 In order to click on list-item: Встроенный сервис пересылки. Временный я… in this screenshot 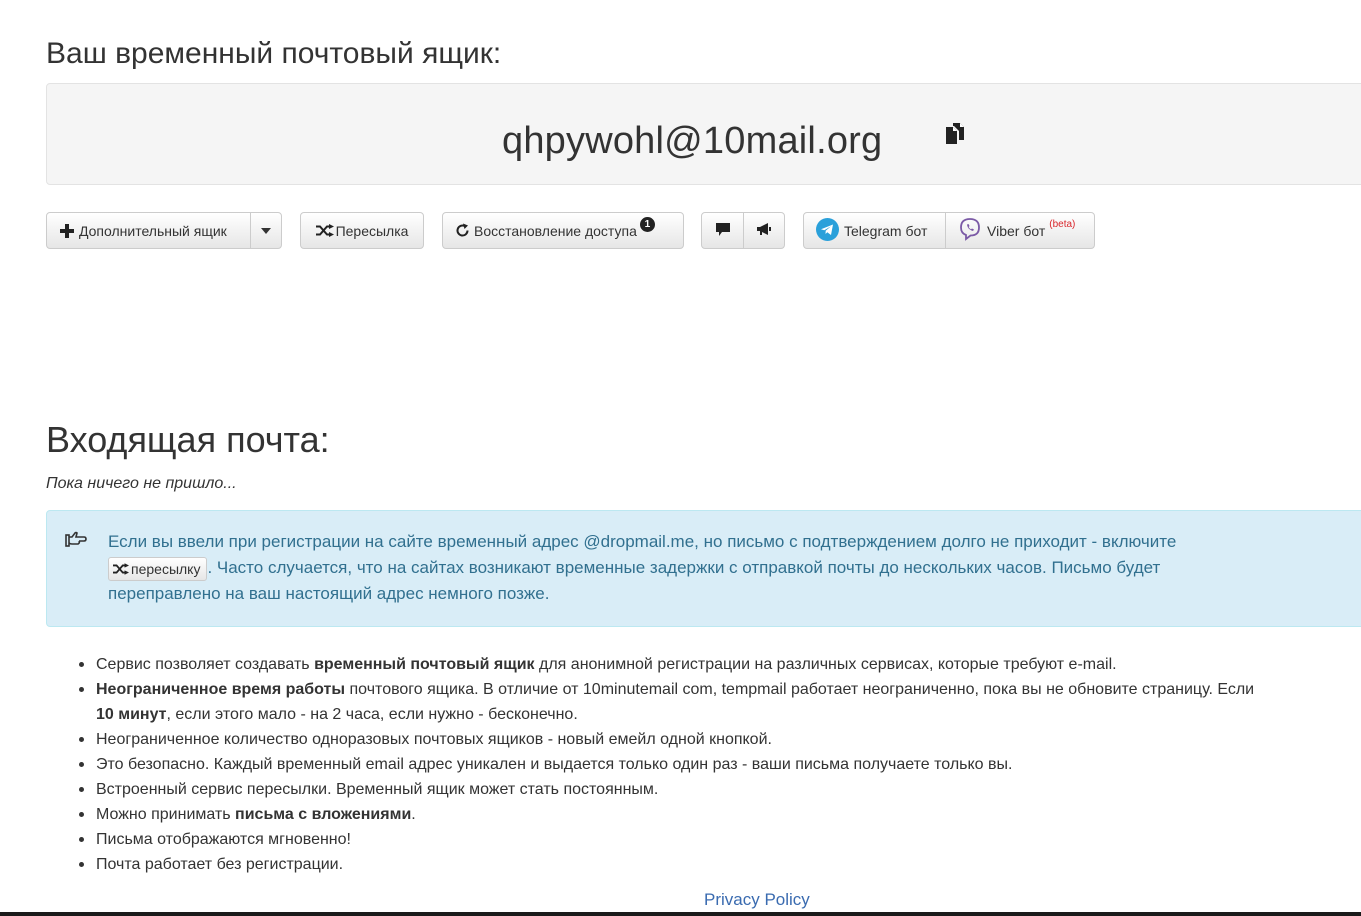, I will do `click(720, 789)`.